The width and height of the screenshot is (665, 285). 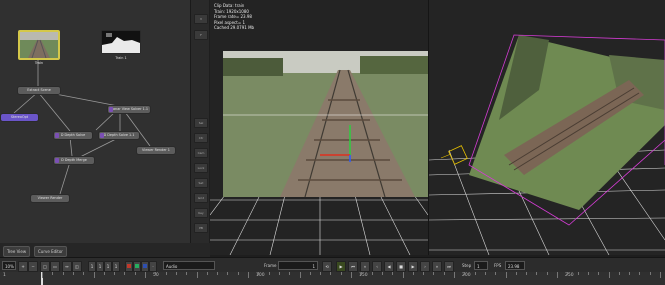 I want to click on sidebar-button: Lock, so click(x=201, y=168).